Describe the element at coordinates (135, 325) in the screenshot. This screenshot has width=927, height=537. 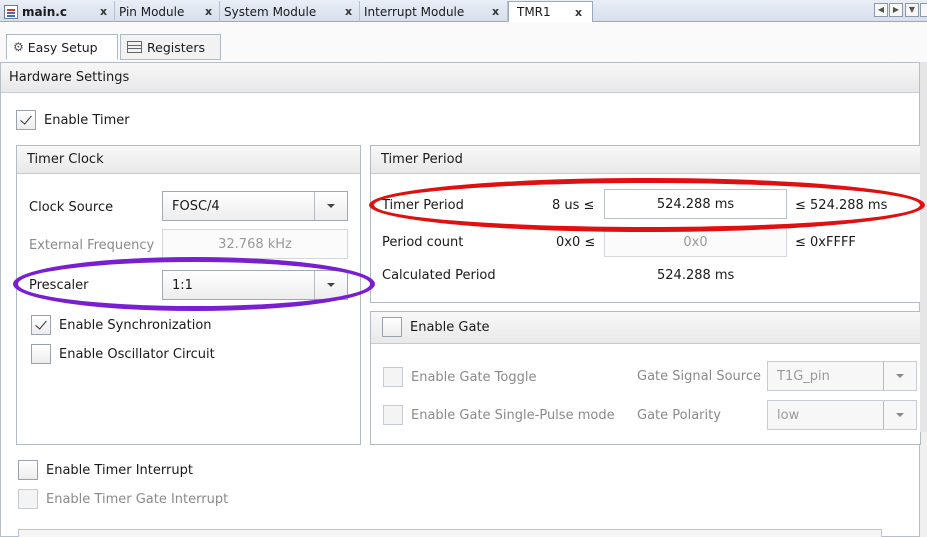
I see `enable-synchronization-label: Enable Synchronization` at that location.